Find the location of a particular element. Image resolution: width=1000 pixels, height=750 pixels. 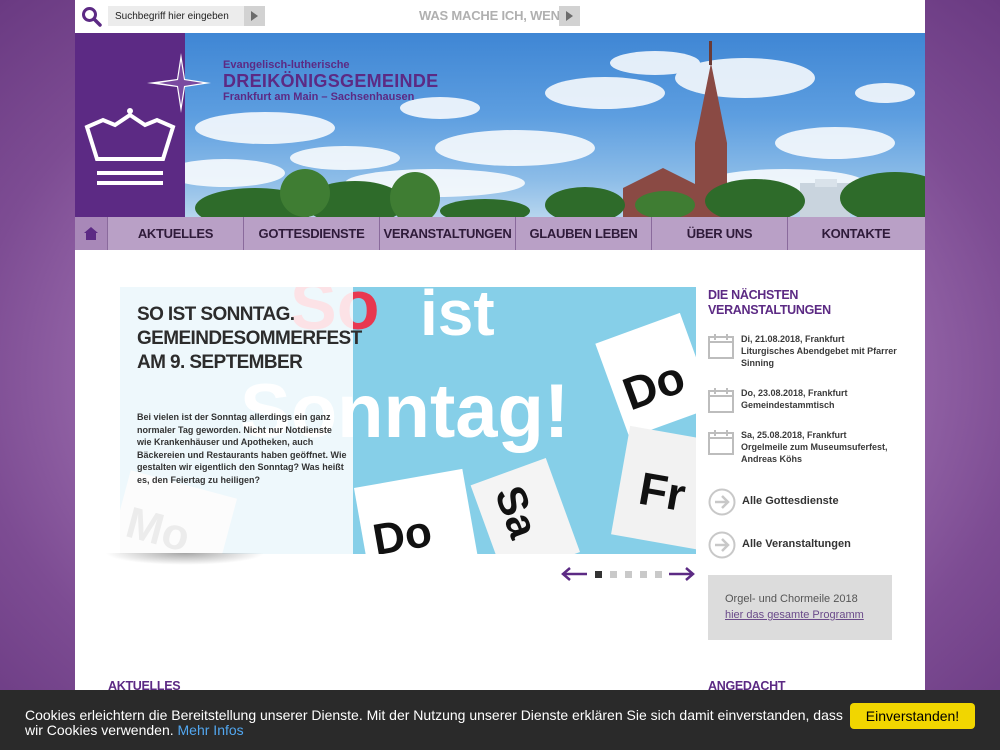

event-date: Do, 23.08.2018, Frankfurt is located at coordinates (794, 393).